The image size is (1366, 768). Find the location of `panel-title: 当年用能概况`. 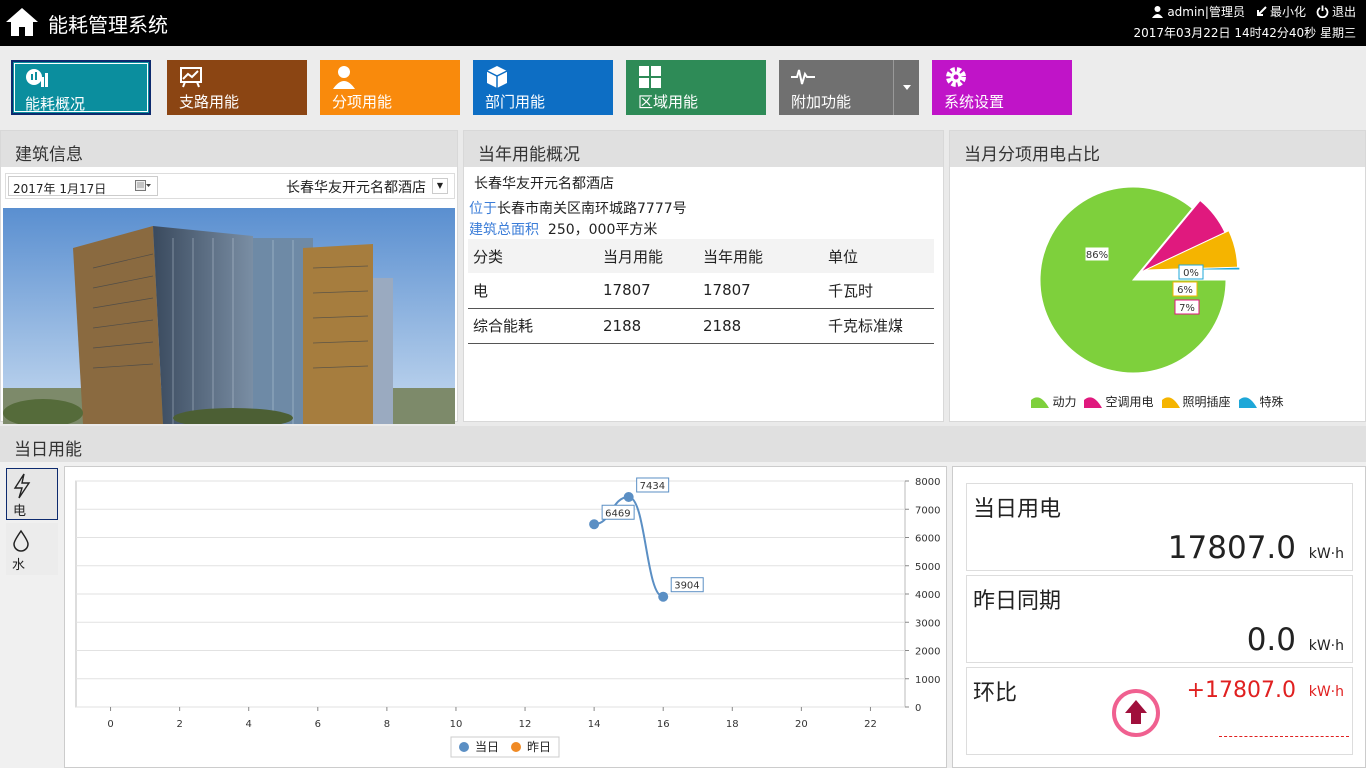

panel-title: 当年用能概况 is located at coordinates (703, 149).